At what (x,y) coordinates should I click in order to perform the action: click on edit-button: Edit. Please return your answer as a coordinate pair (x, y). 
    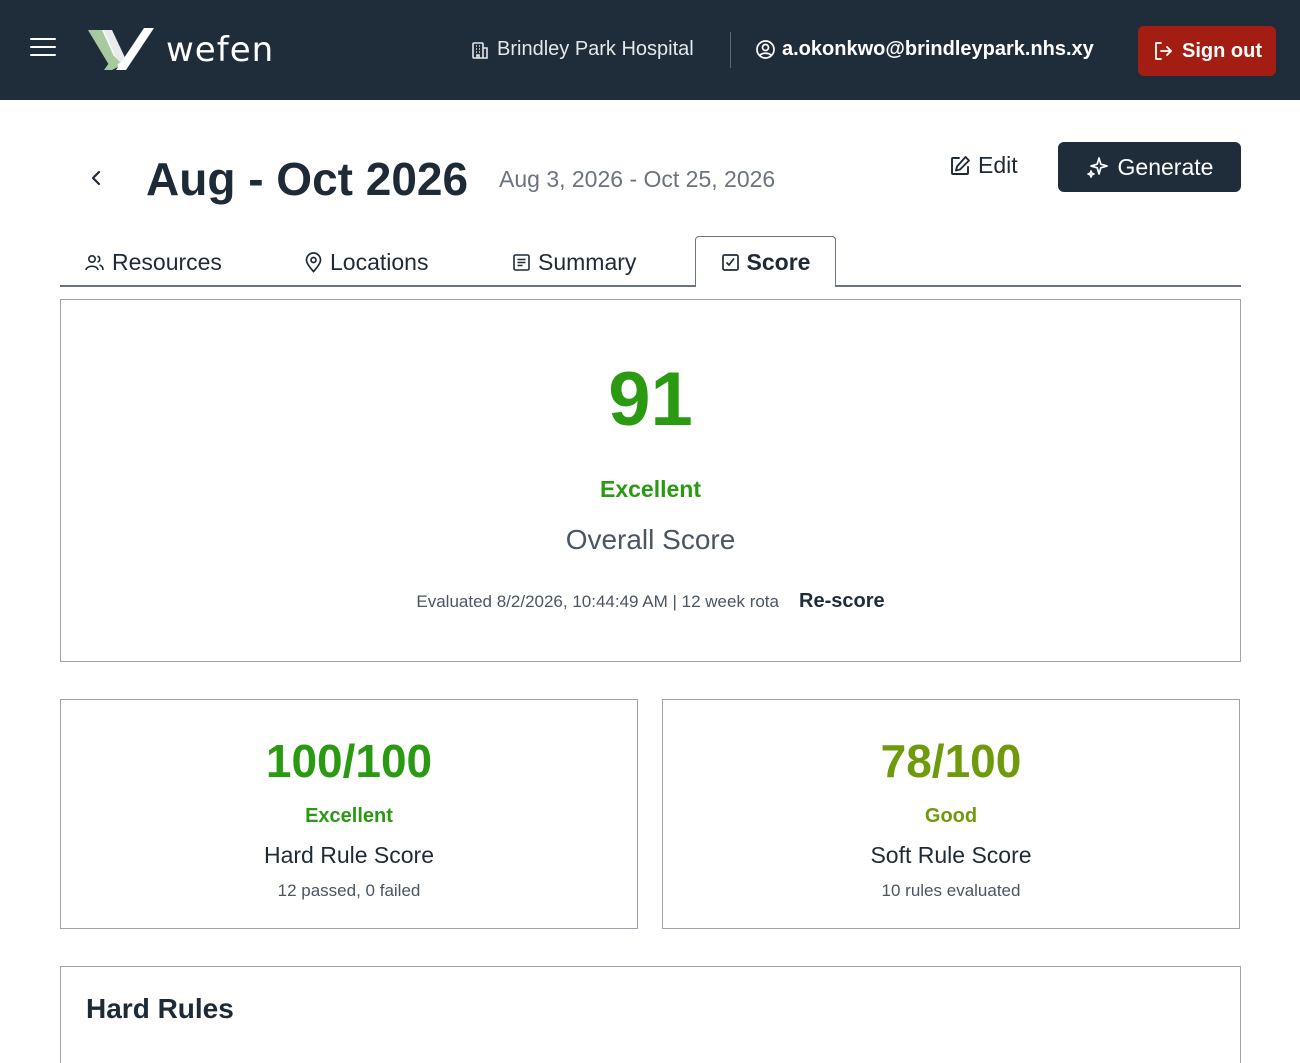
    Looking at the image, I should click on (983, 165).